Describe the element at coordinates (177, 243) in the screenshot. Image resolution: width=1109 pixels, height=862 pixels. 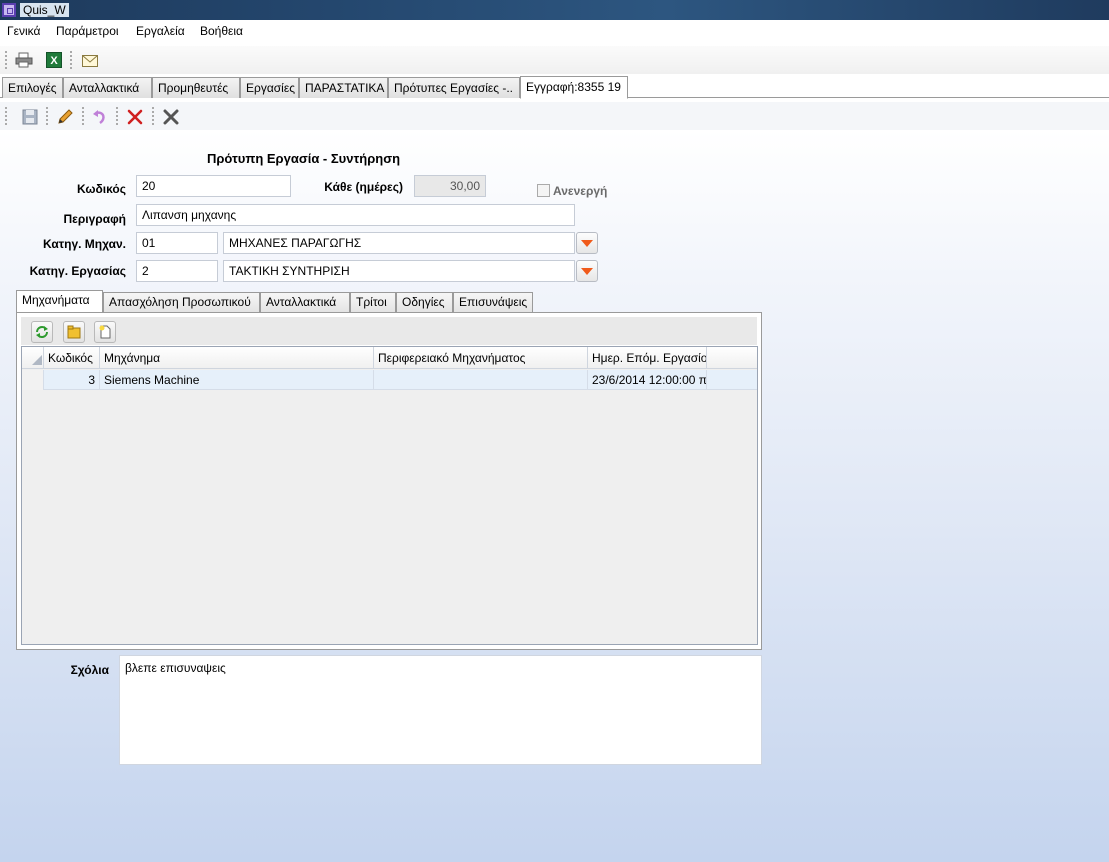
I see `machine-category-code-field: 01` at that location.